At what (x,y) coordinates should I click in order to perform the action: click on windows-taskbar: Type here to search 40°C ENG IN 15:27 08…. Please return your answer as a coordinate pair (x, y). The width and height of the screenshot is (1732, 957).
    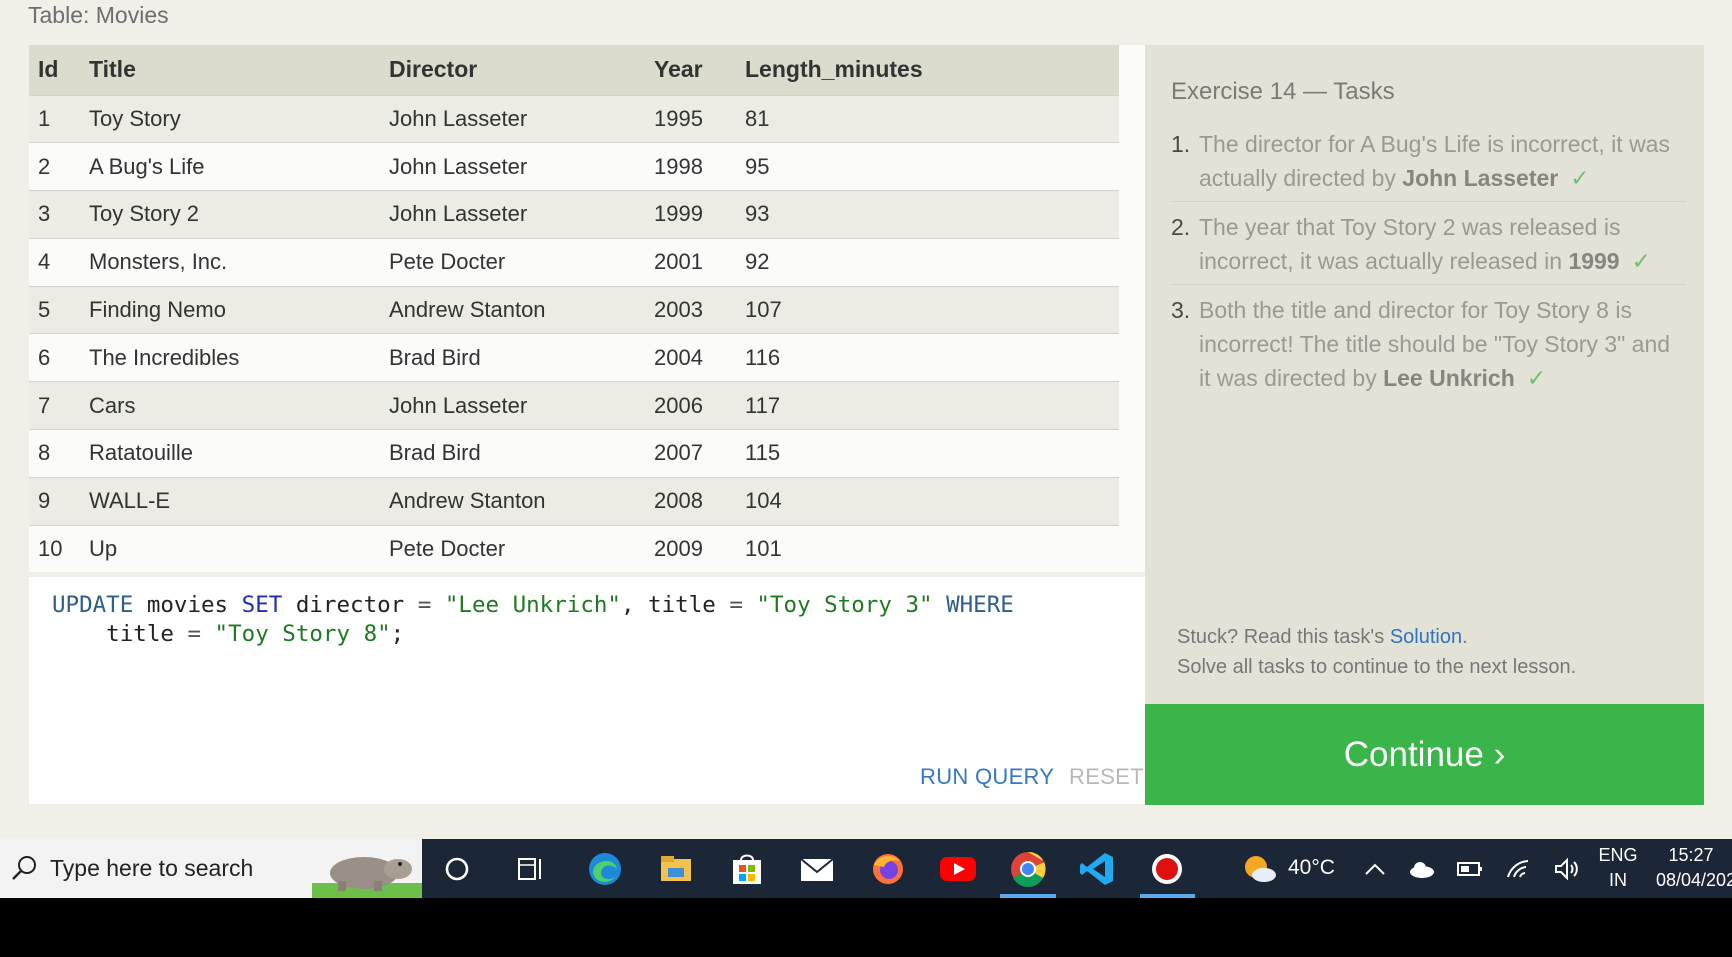
    Looking at the image, I should click on (866, 868).